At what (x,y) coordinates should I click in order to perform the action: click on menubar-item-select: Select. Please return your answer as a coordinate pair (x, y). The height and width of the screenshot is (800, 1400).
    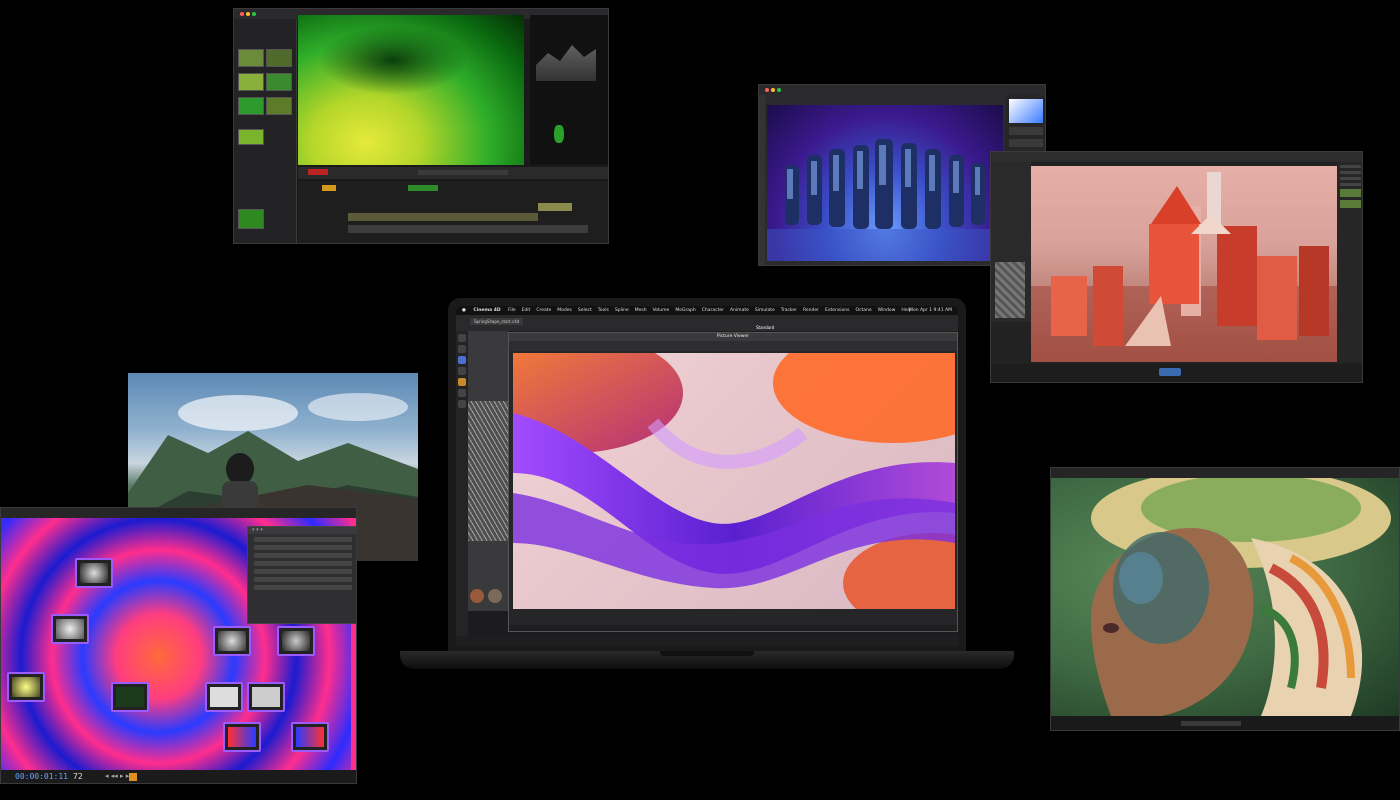
    Looking at the image, I should click on (585, 310).